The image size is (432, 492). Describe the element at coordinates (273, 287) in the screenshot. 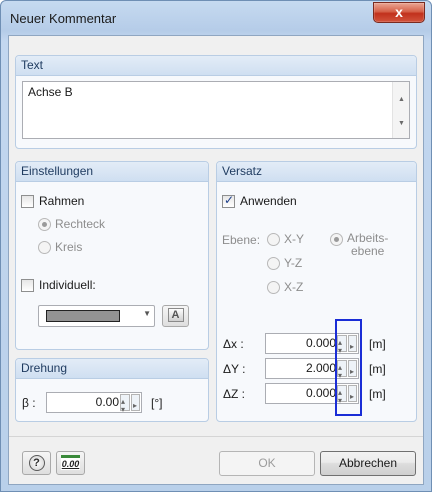

I see `xz-radio` at that location.